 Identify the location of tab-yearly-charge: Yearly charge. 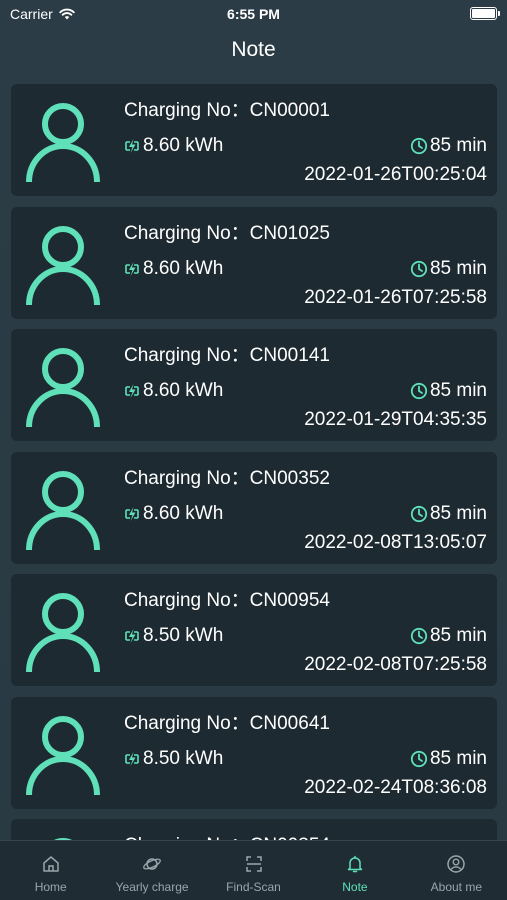
(151, 870).